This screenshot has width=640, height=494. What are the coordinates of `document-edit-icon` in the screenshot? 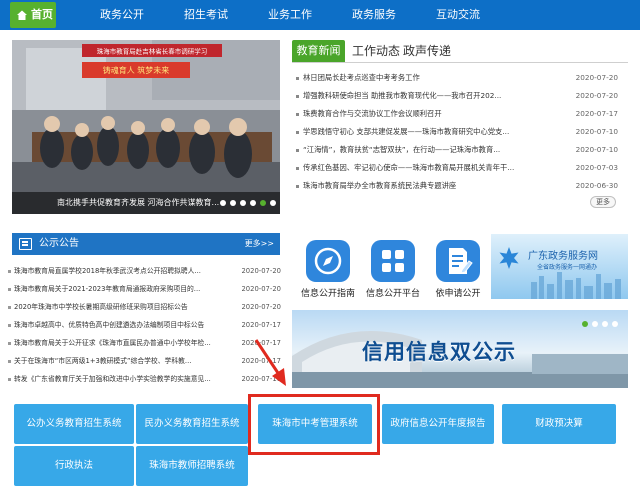 It's located at (458, 261).